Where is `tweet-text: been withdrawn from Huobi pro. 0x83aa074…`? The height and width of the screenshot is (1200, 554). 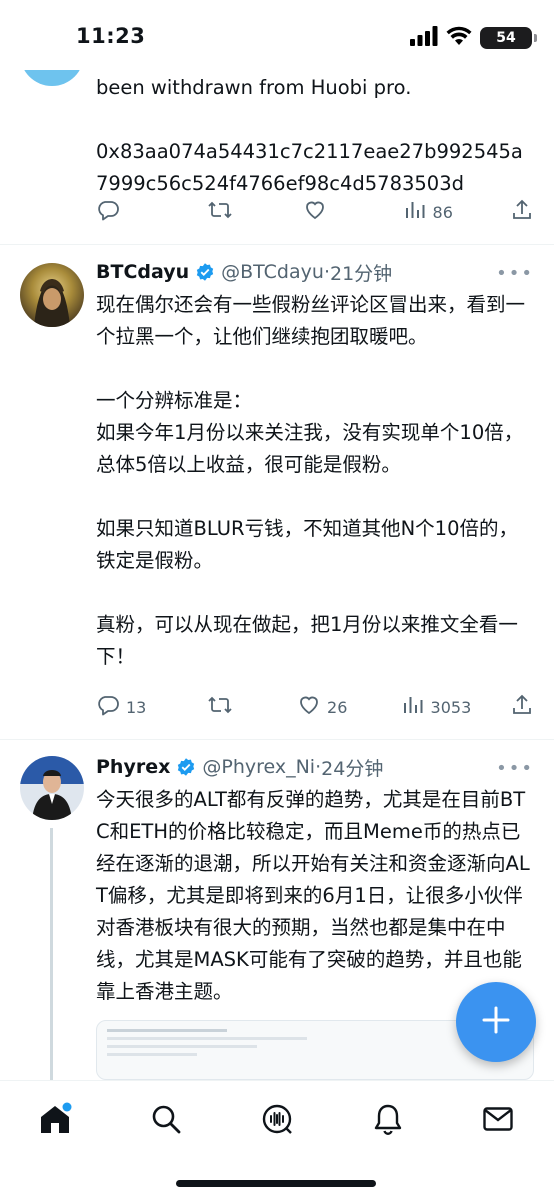 tweet-text: been withdrawn from Huobi pro. 0x83aa074… is located at coordinates (309, 135).